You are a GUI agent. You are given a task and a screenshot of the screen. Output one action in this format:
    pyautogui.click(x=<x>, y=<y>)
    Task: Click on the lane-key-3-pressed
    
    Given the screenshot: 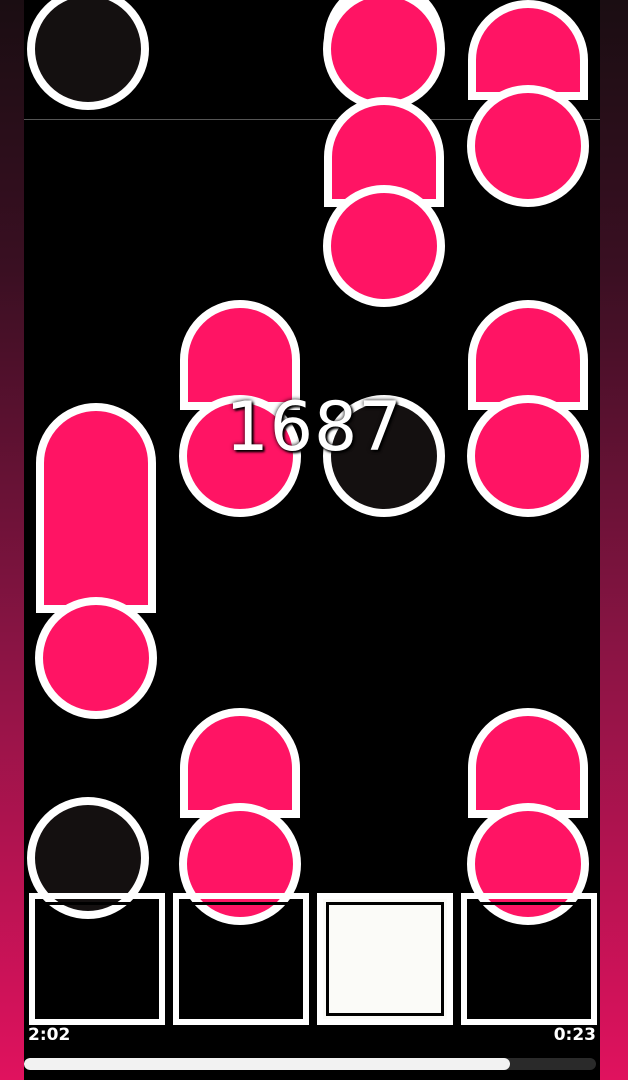 What is the action you would take?
    pyautogui.click(x=385, y=959)
    